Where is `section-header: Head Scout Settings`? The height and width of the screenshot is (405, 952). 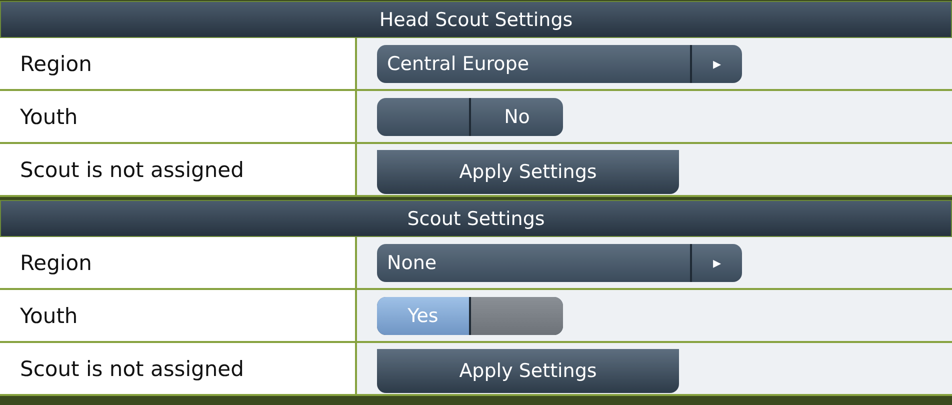
section-header: Head Scout Settings is located at coordinates (476, 19).